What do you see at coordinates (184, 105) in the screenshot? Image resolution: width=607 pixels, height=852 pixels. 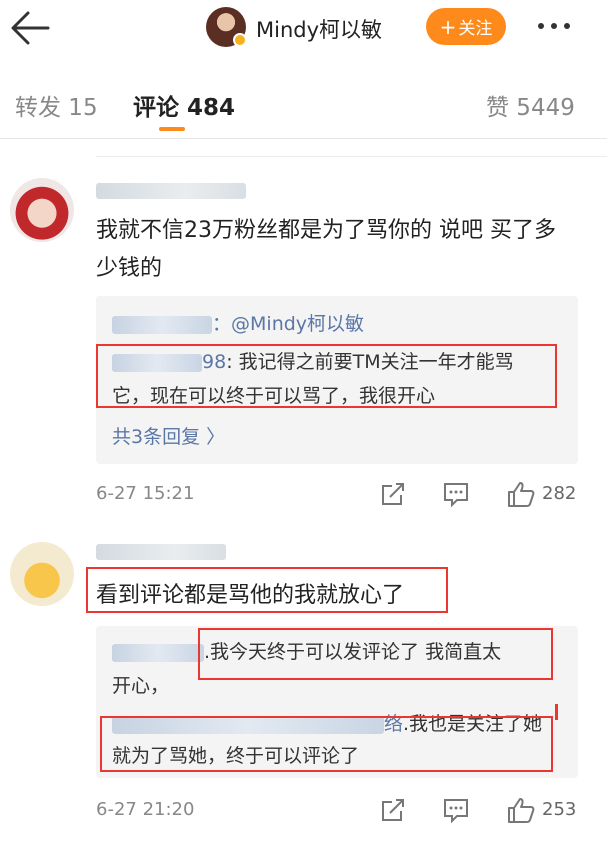 I see `tab-comments: 评论 484` at bounding box center [184, 105].